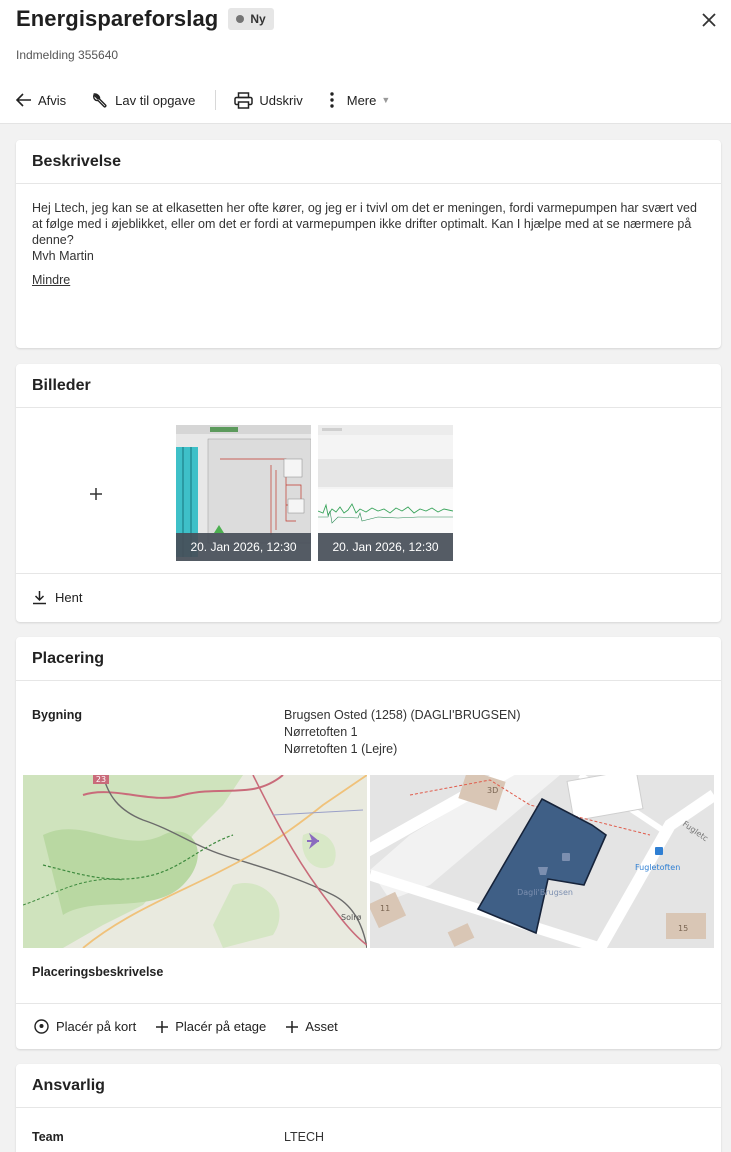 This screenshot has height=1152, width=731. Describe the element at coordinates (351, 917) in the screenshot. I see `town-label: Solrø` at that location.